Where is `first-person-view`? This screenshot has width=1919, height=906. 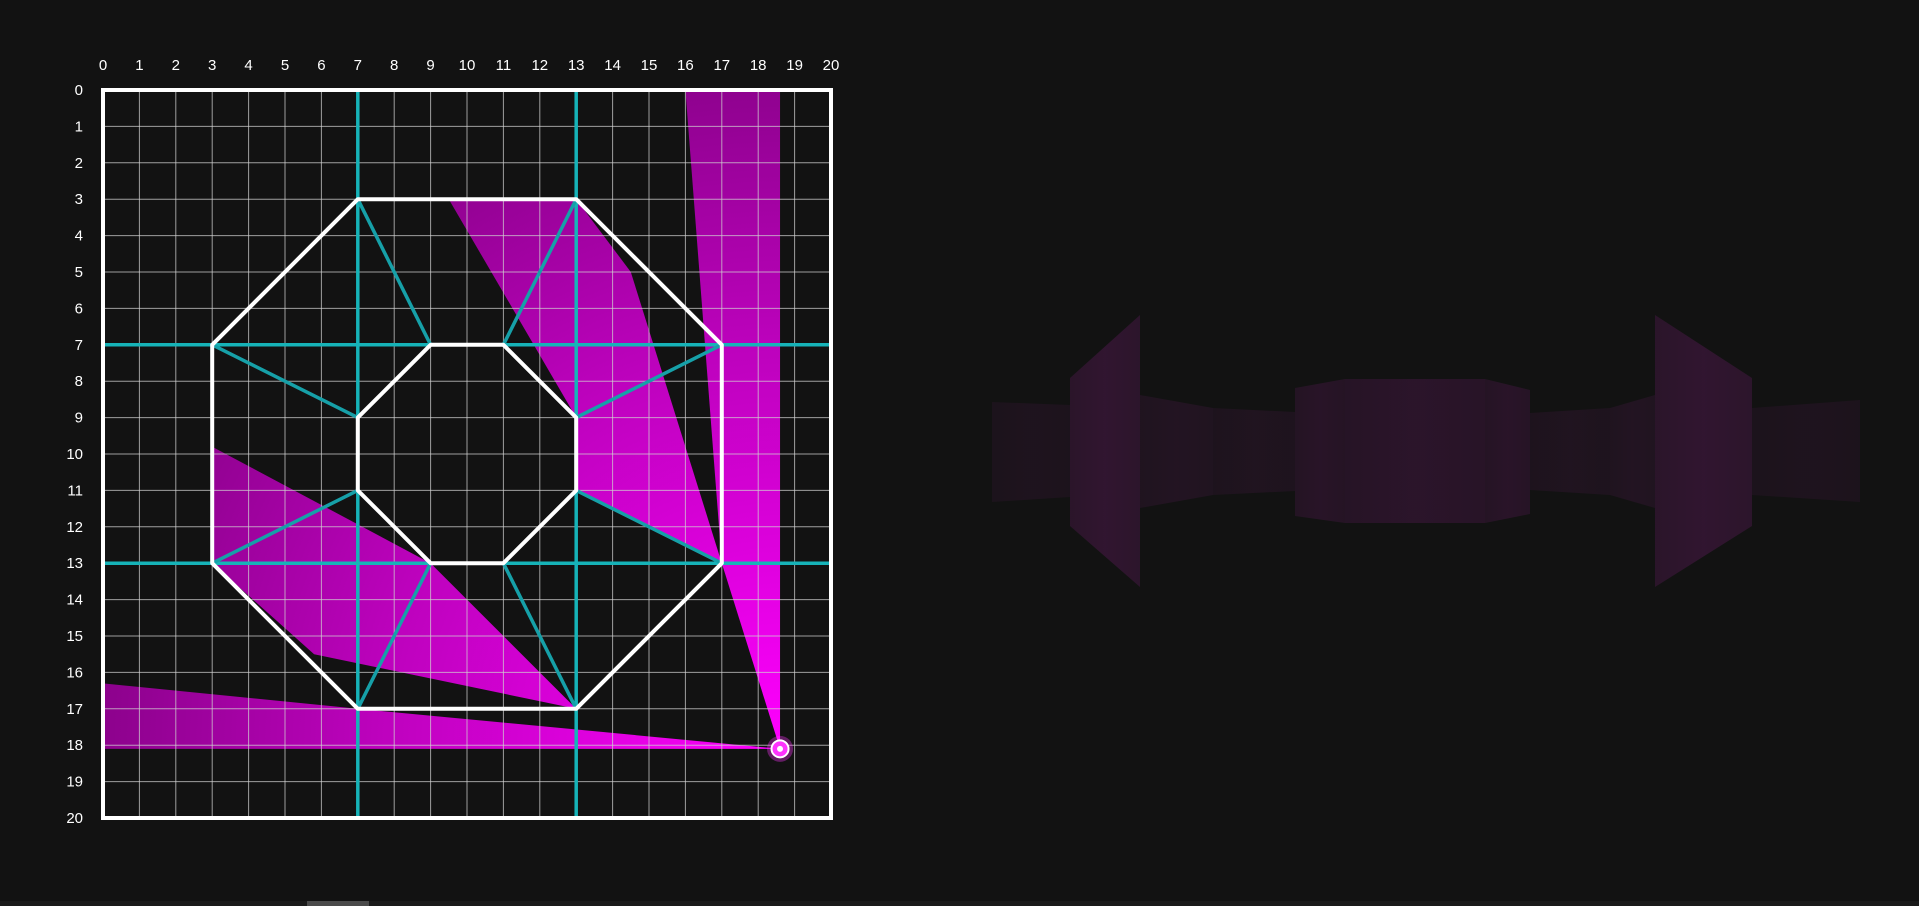 first-person-view is located at coordinates (1426, 451).